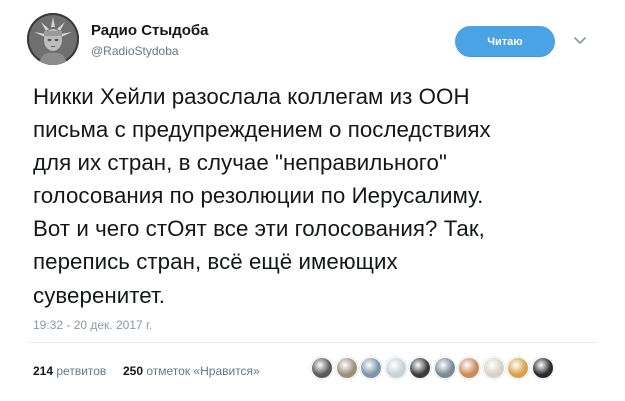 The width and height of the screenshot is (625, 401). I want to click on author-display-name: Радио Стыдоба, so click(150, 30).